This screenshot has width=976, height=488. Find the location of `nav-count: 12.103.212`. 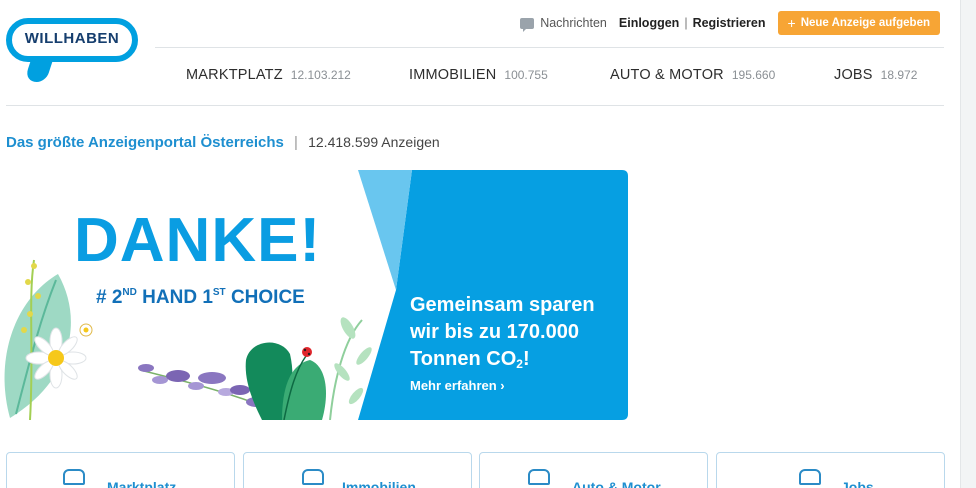

nav-count: 12.103.212 is located at coordinates (320, 75).